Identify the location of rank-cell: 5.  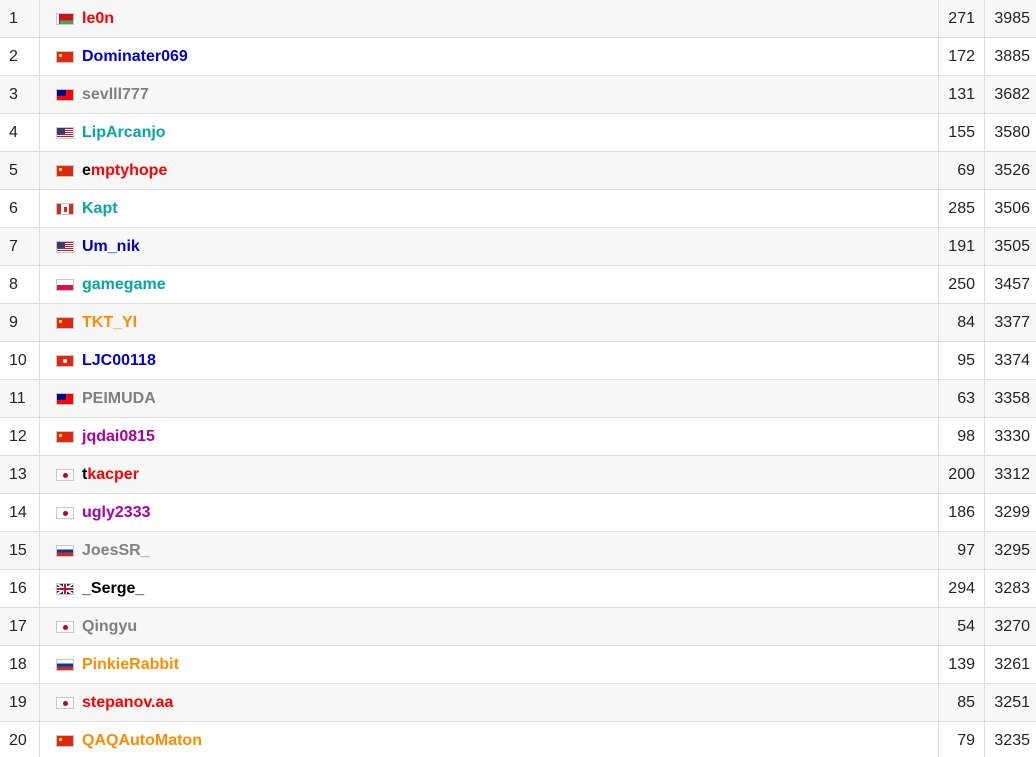
(20, 170).